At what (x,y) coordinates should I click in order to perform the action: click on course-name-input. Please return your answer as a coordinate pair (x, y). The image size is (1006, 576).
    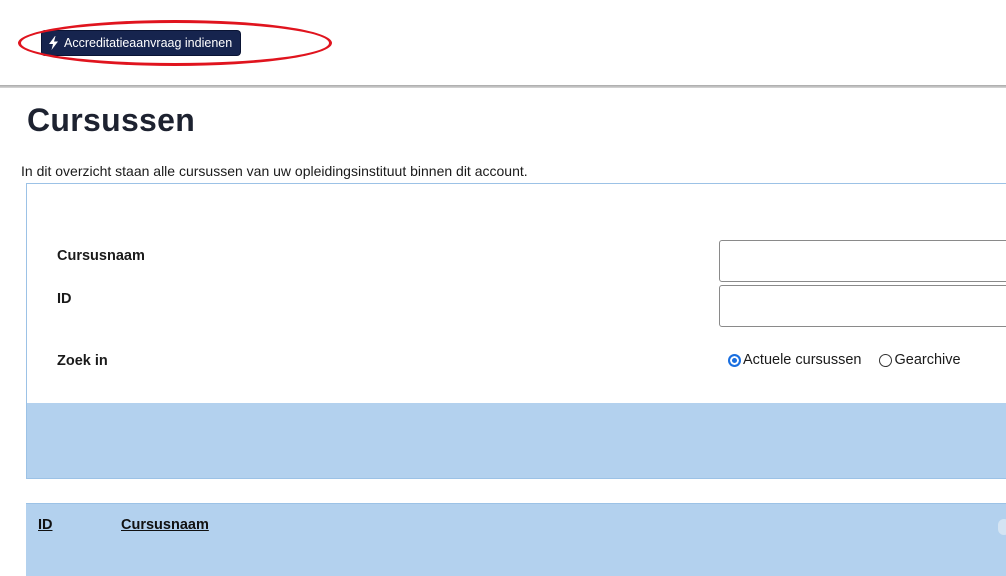
    Looking at the image, I should click on (862, 261).